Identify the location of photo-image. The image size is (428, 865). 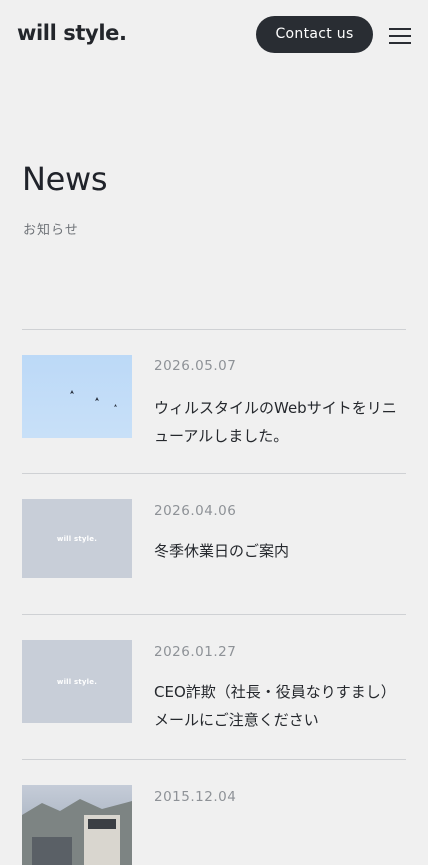
(77, 832).